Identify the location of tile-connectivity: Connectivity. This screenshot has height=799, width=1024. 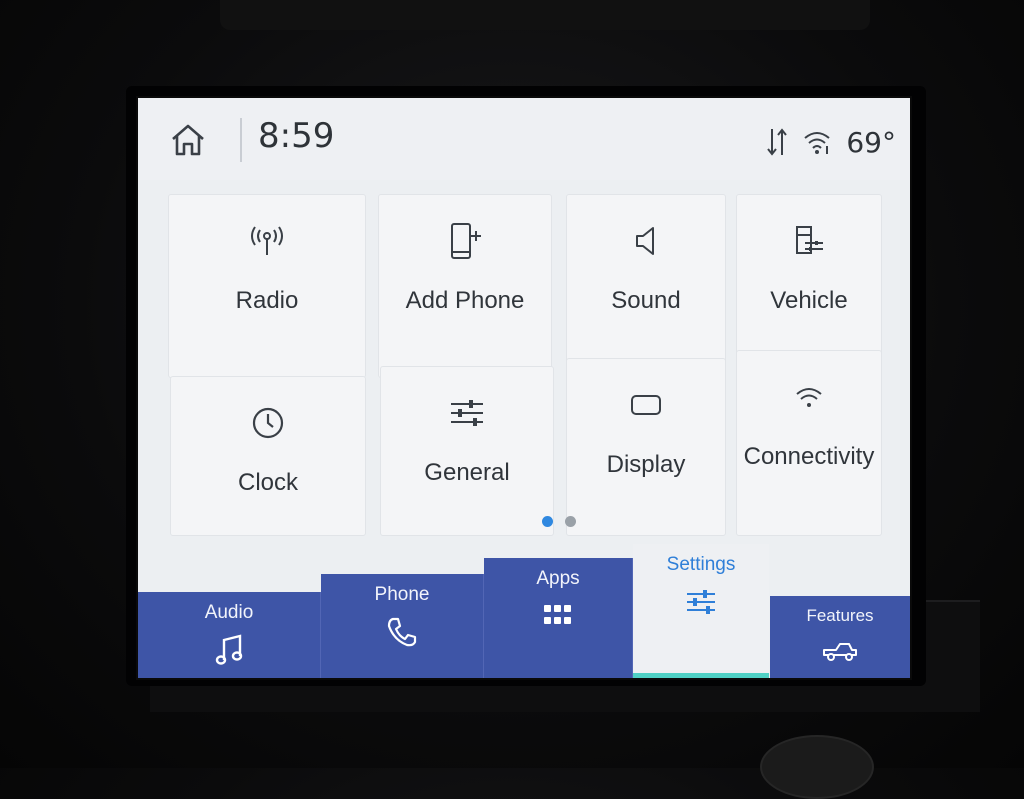
(809, 443).